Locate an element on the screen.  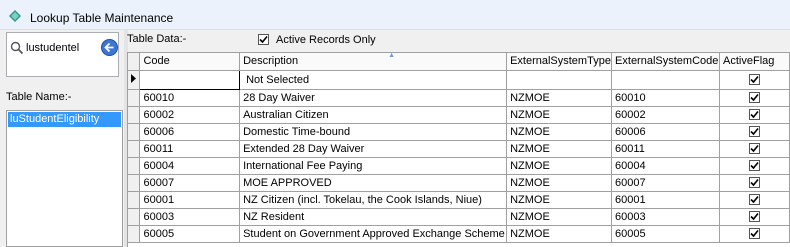
cell-description: Domestic Time-bound is located at coordinates (373, 132).